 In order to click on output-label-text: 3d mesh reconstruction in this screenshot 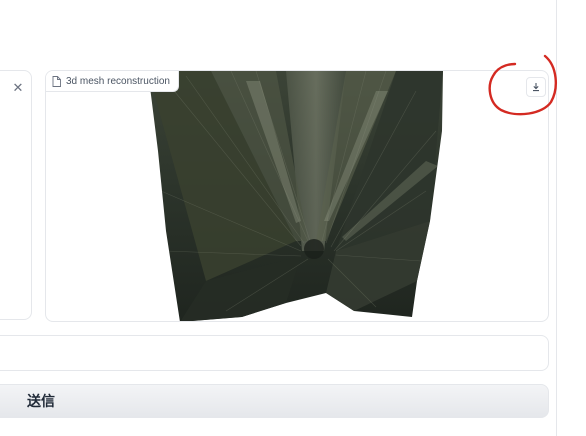, I will do `click(118, 81)`.